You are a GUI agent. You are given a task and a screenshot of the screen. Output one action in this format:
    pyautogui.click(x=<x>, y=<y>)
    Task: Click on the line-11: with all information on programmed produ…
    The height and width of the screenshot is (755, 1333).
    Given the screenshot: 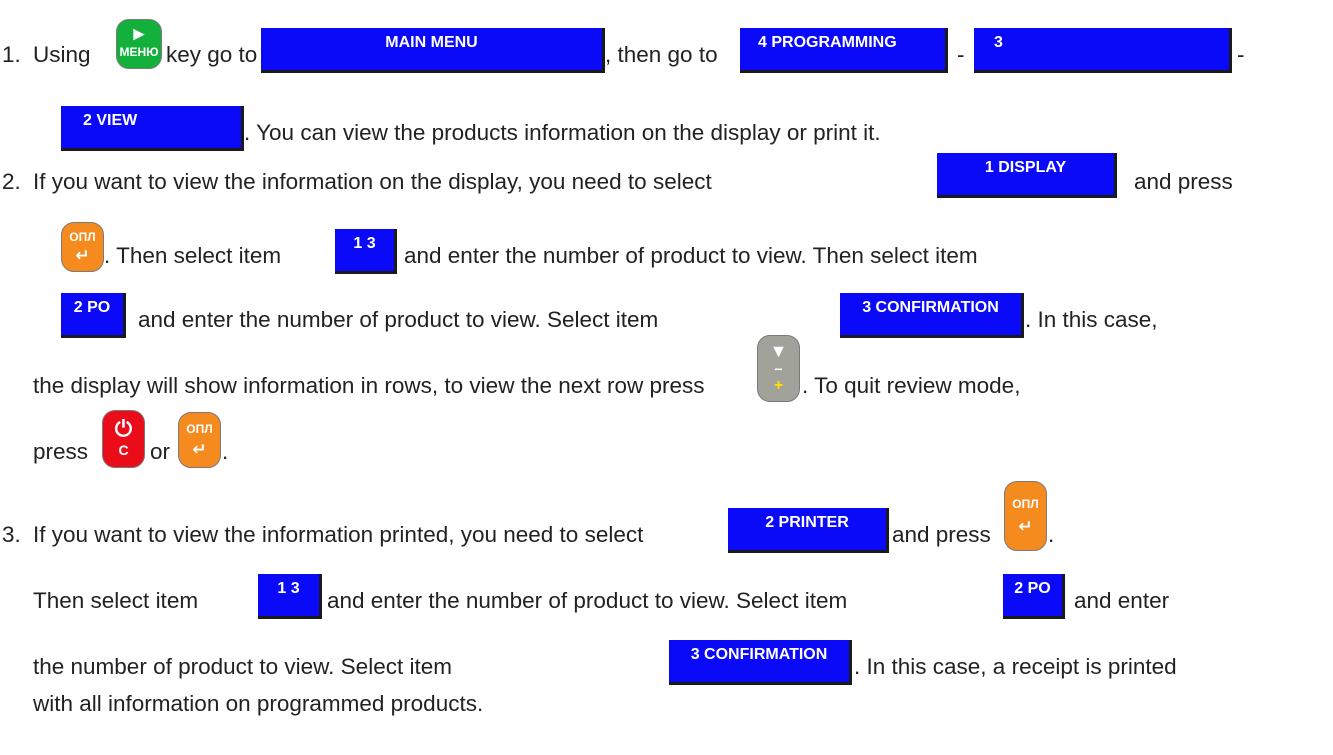 What is the action you would take?
    pyautogui.click(x=666, y=703)
    